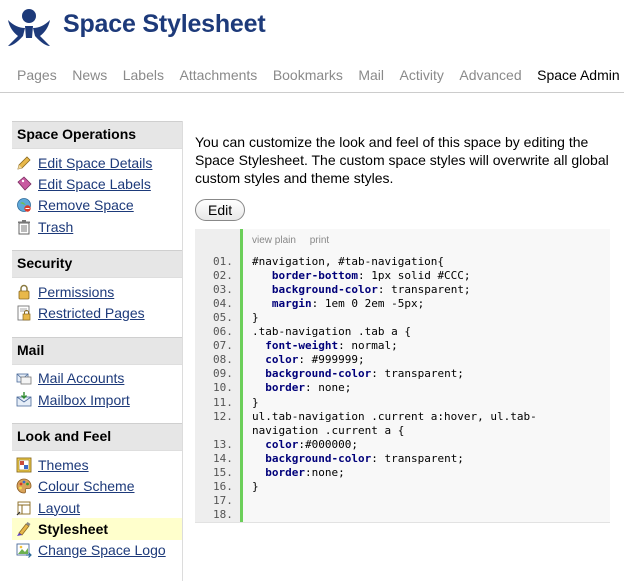 Image resolution: width=624 pixels, height=581 pixels. I want to click on sidebar-item-mailbox-import: Mailbox Import, so click(97, 399).